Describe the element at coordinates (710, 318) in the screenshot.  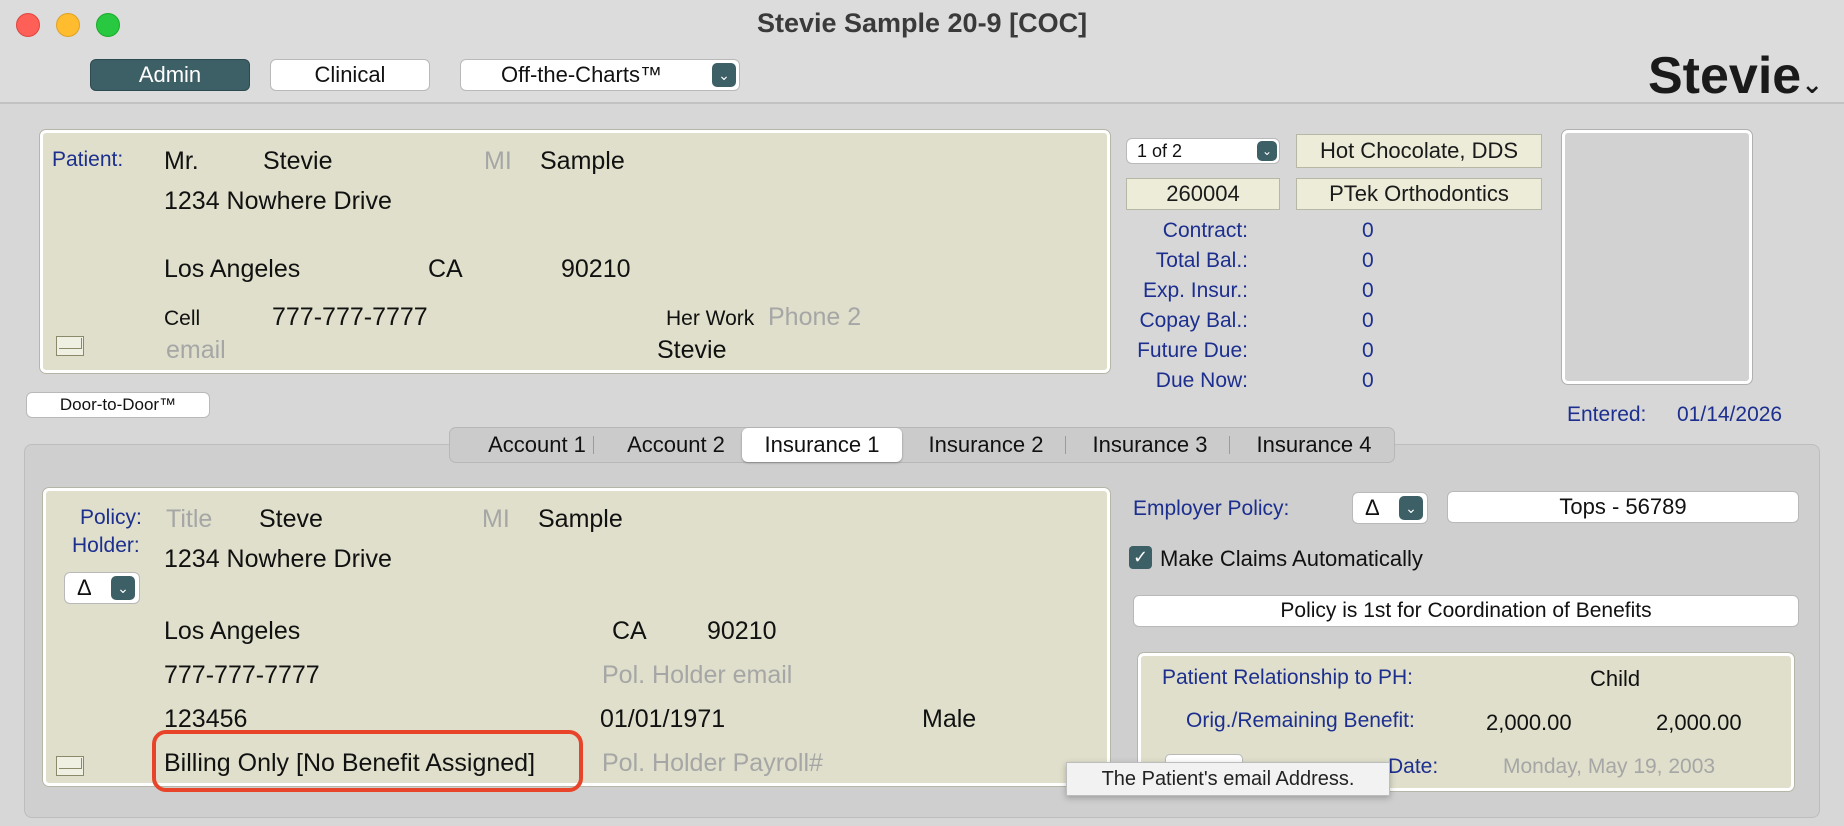
I see `phone2-label: Her Work` at that location.